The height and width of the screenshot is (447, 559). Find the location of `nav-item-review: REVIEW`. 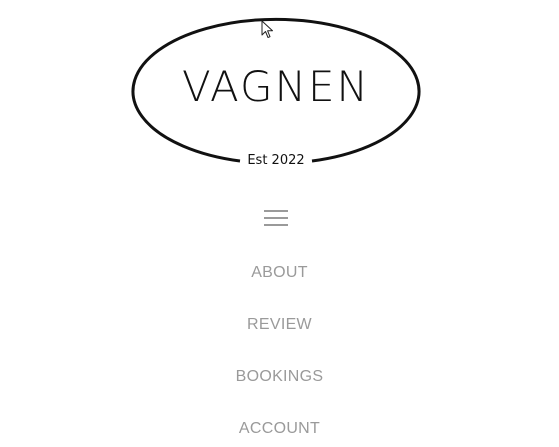

nav-item-review: REVIEW is located at coordinates (279, 325).